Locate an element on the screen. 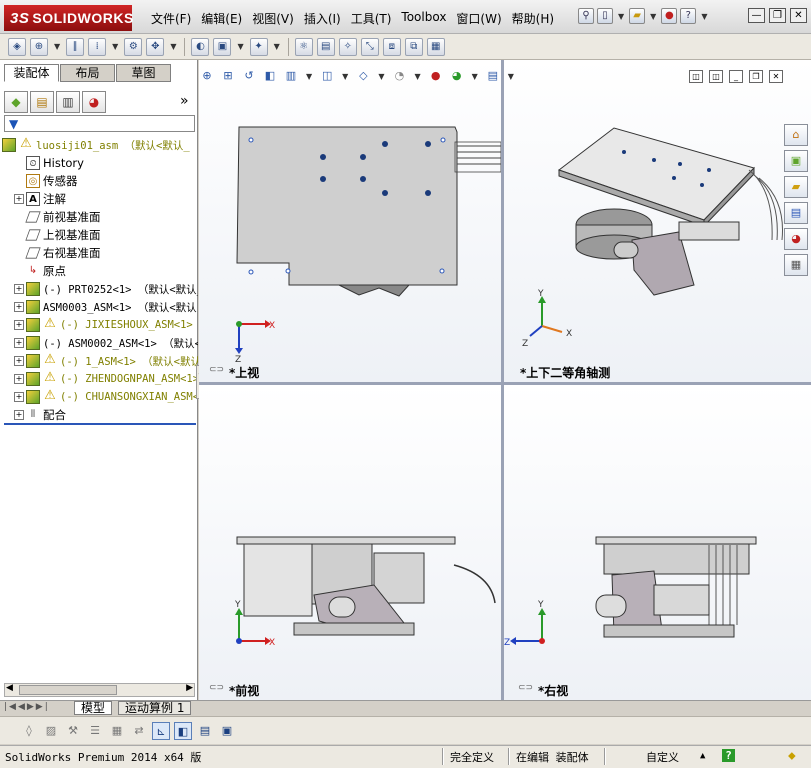 This screenshot has height=768, width=811. configuration-manager-icon: ▥ is located at coordinates (68, 102).